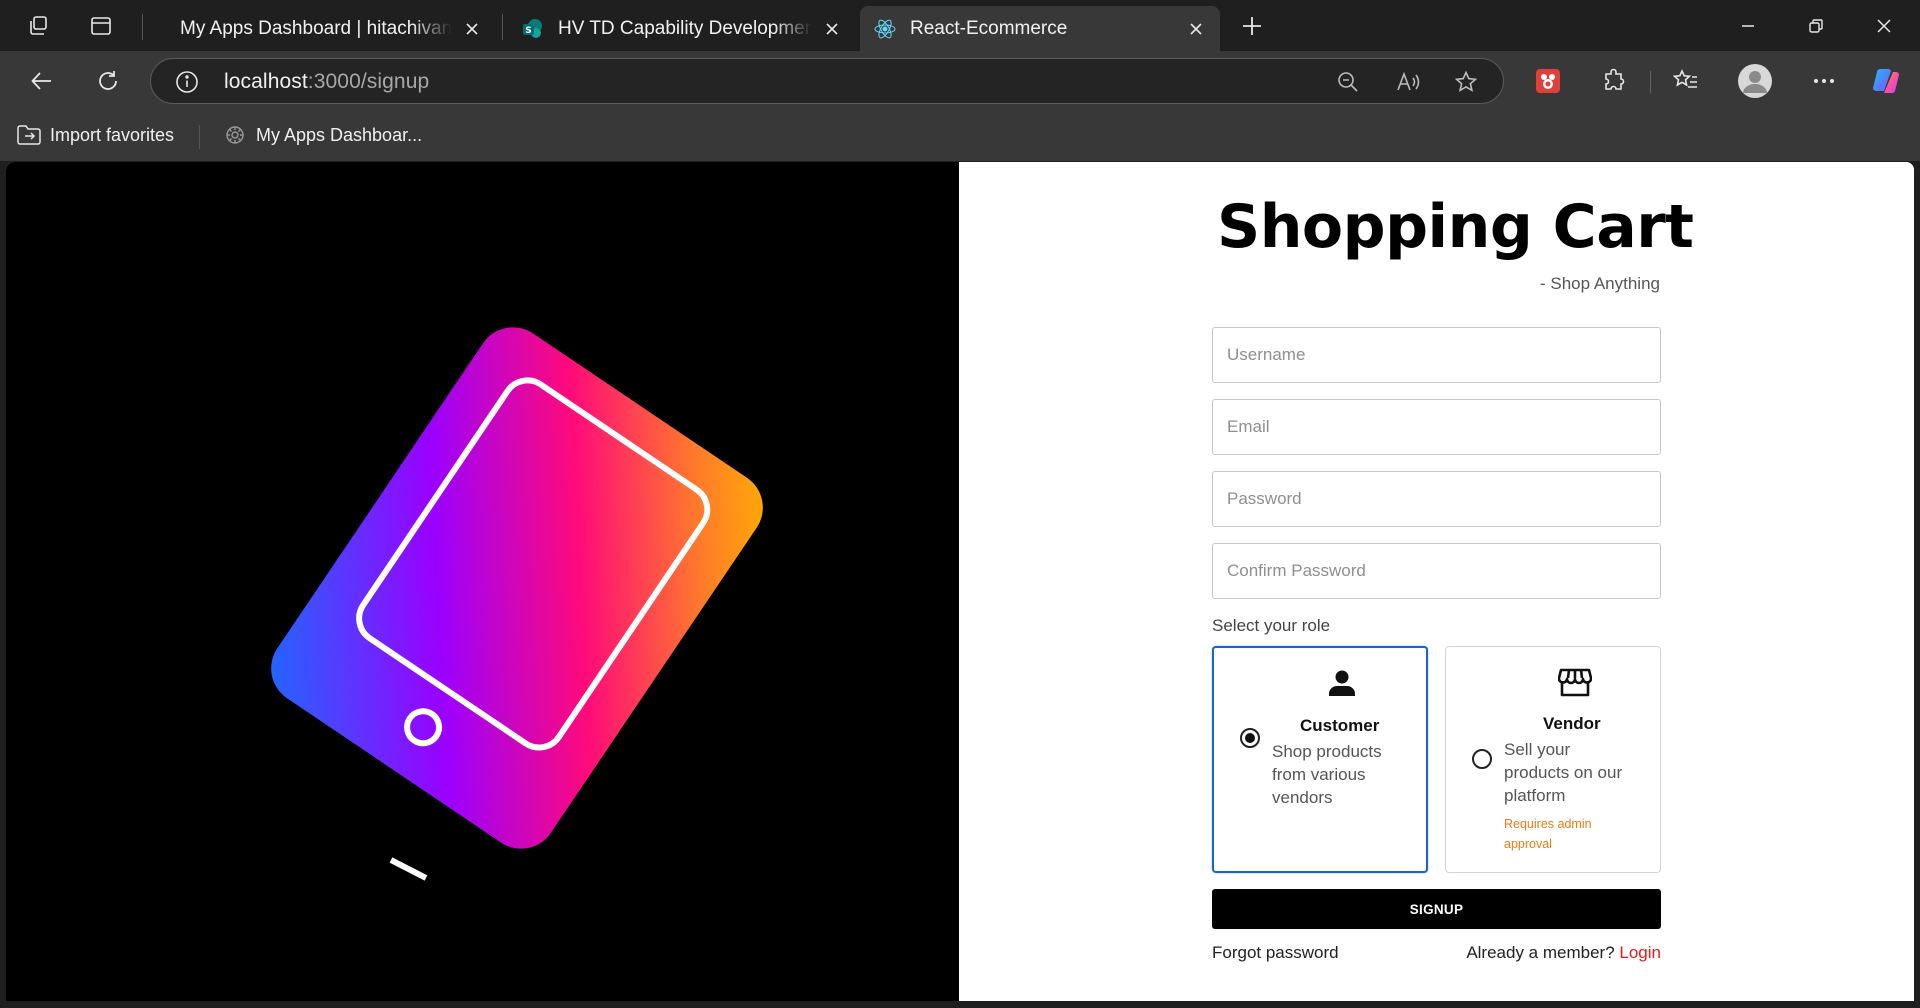  What do you see at coordinates (1436, 909) in the screenshot?
I see `signup-button: SIGNUP` at bounding box center [1436, 909].